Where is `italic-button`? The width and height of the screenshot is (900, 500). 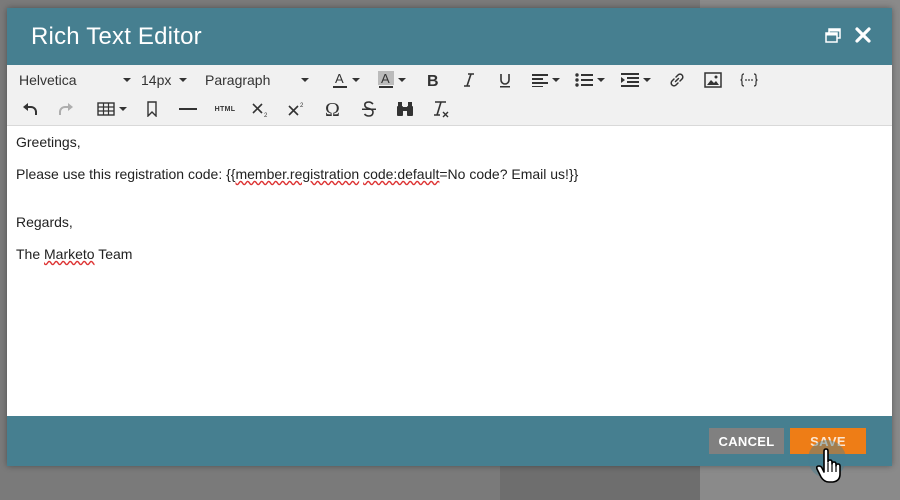 italic-button is located at coordinates (469, 80).